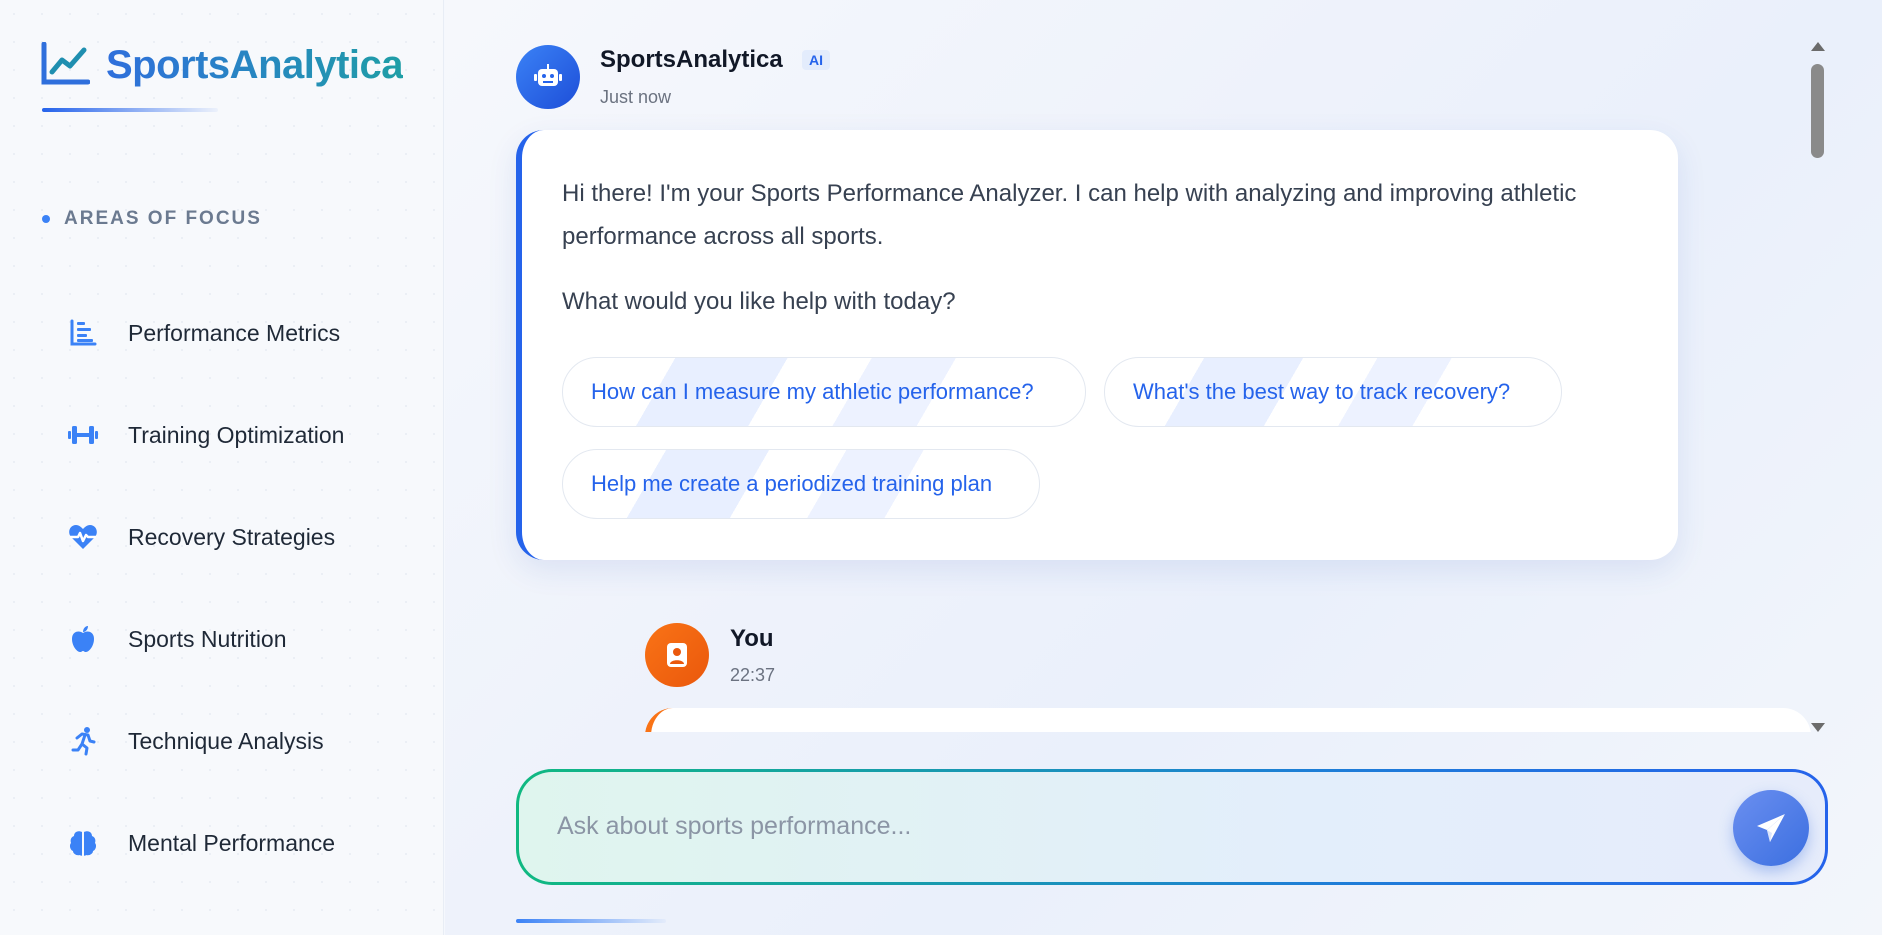 The width and height of the screenshot is (1882, 935). What do you see at coordinates (1817, 111) in the screenshot?
I see `scroll-thumb` at bounding box center [1817, 111].